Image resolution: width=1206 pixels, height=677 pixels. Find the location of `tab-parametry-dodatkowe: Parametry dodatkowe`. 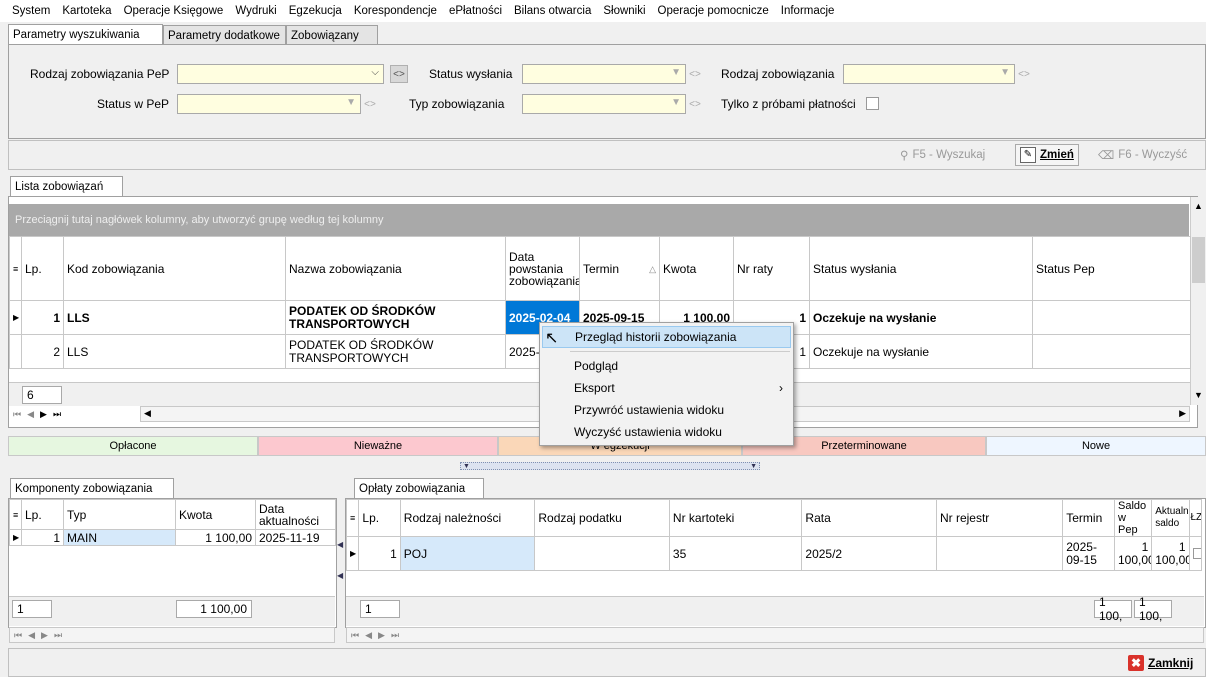

tab-parametry-dodatkowe: Parametry dodatkowe is located at coordinates (224, 35).